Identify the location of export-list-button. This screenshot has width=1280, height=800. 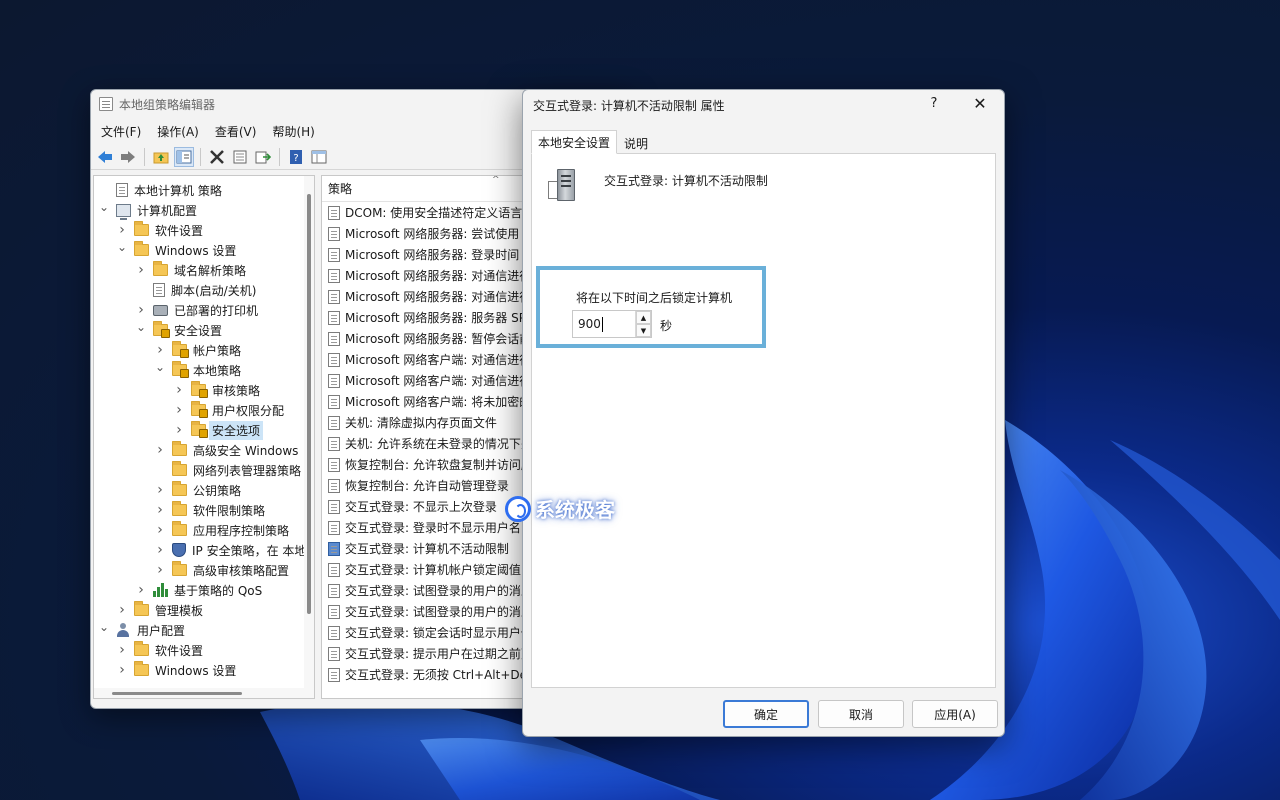
(263, 157).